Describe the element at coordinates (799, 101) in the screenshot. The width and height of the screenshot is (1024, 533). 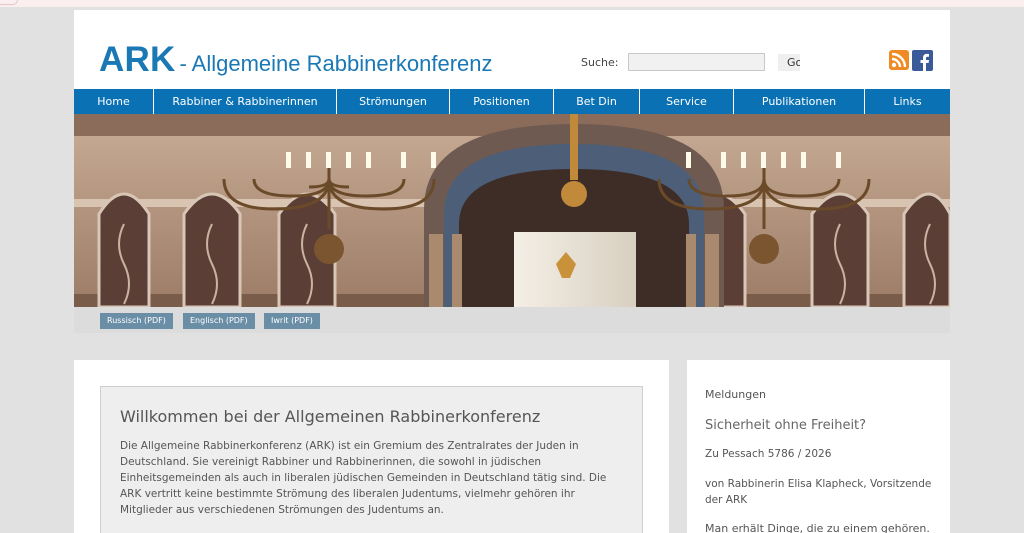
I see `nav-item-publikationen: Publikationen` at that location.